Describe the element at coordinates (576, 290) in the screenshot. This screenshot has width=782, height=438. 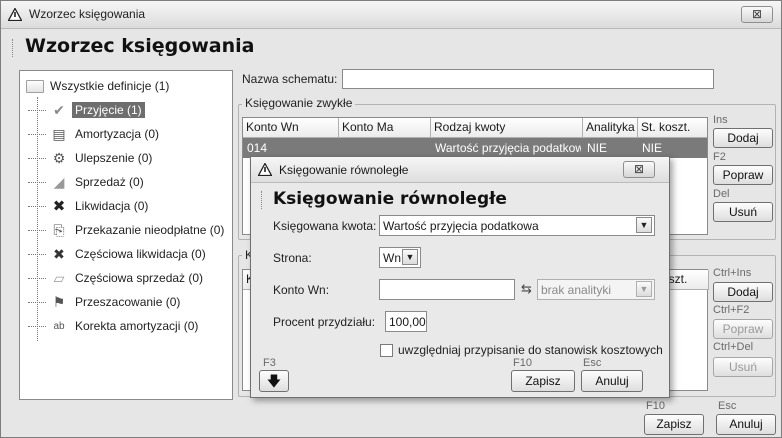
I see `analytics-value: brak analityki` at that location.